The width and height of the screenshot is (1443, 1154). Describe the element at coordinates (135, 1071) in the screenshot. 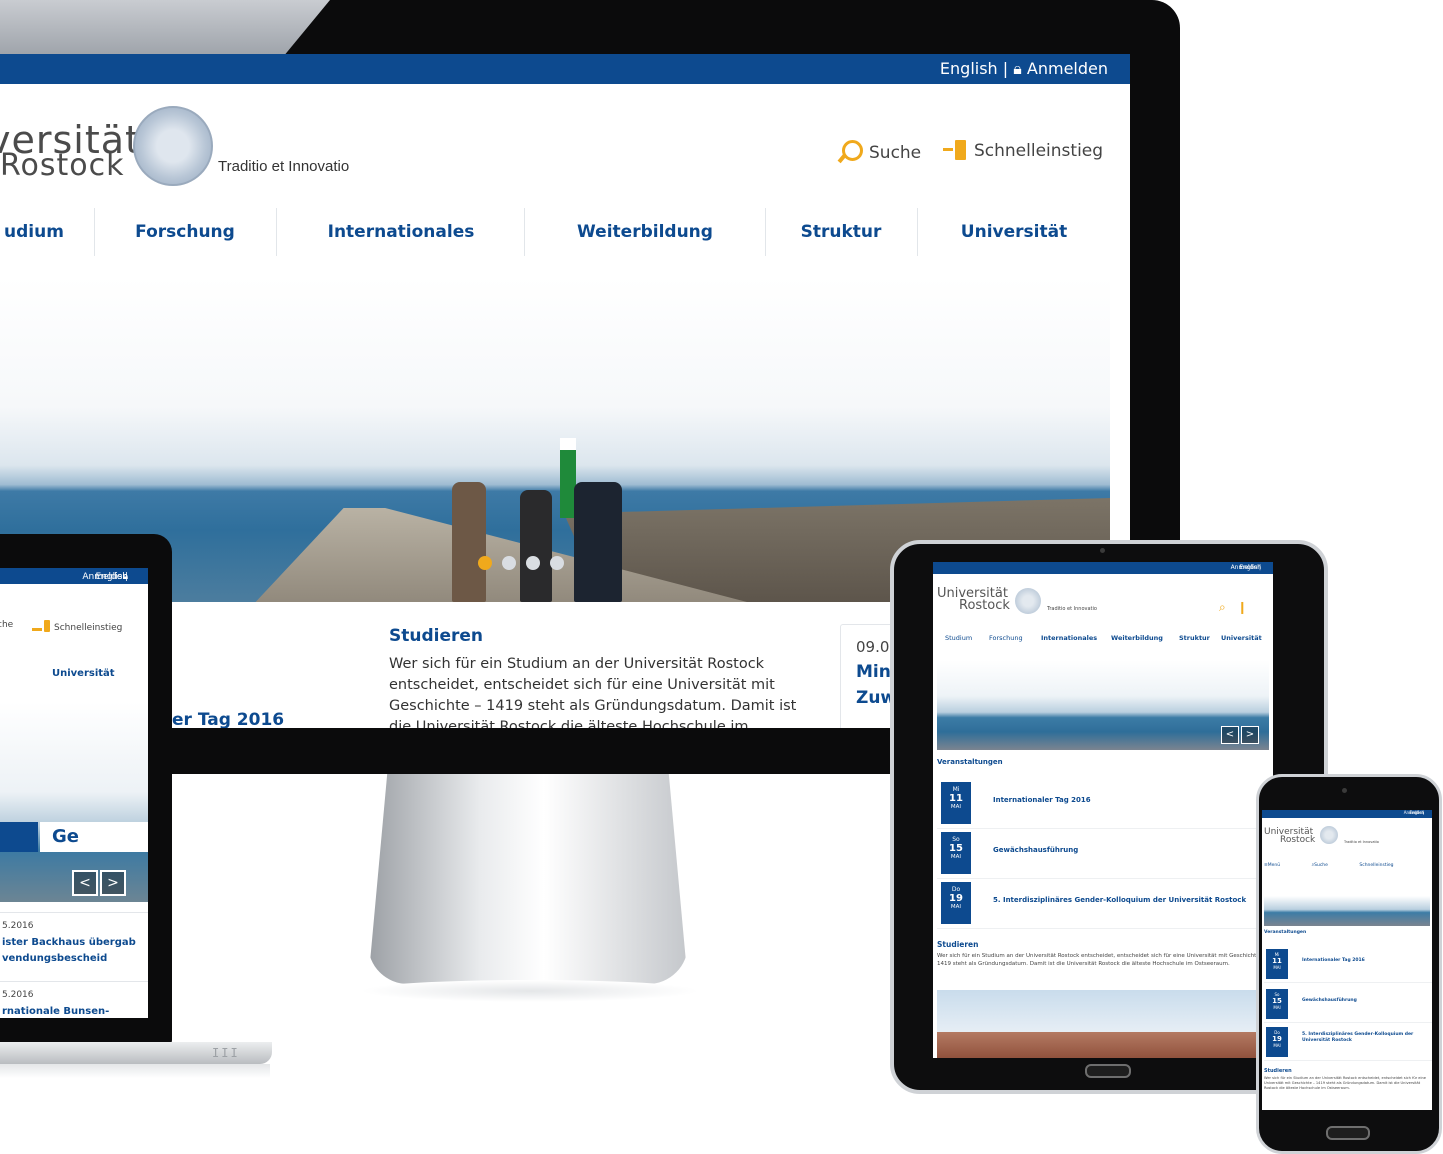

I see `laptop-shadow` at that location.